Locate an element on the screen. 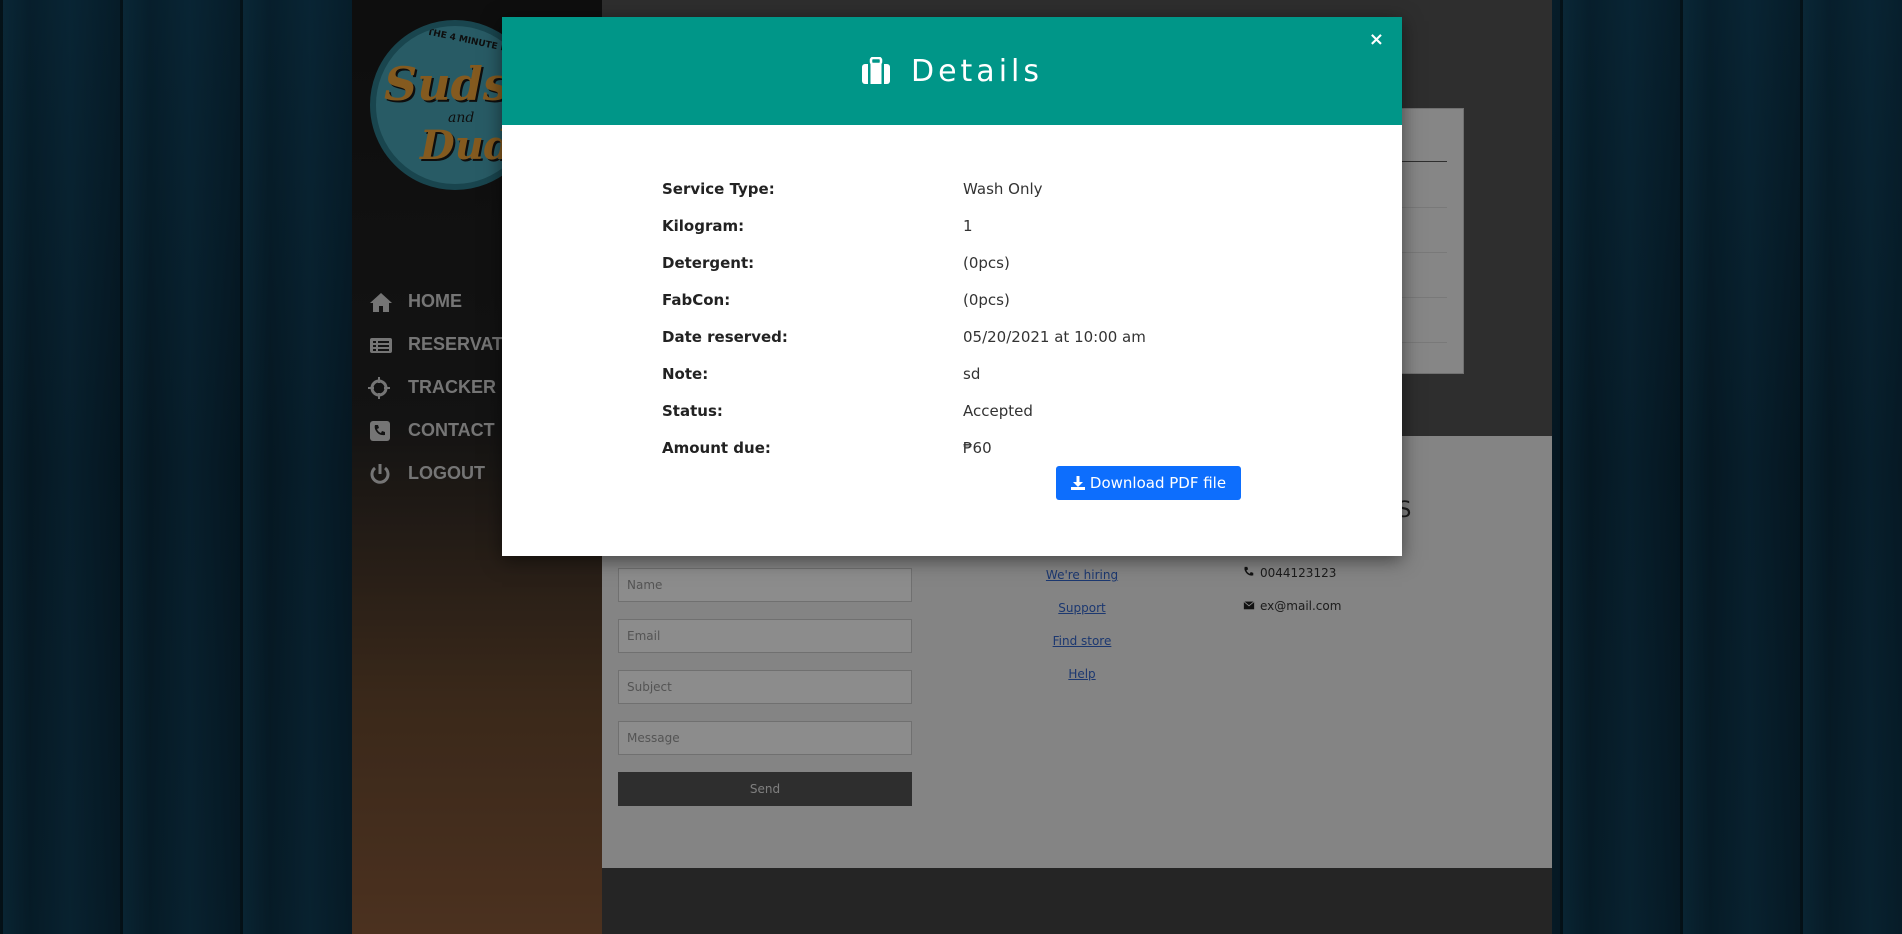 This screenshot has height=934, width=1902. detail-label: Kilogram: is located at coordinates (703, 225).